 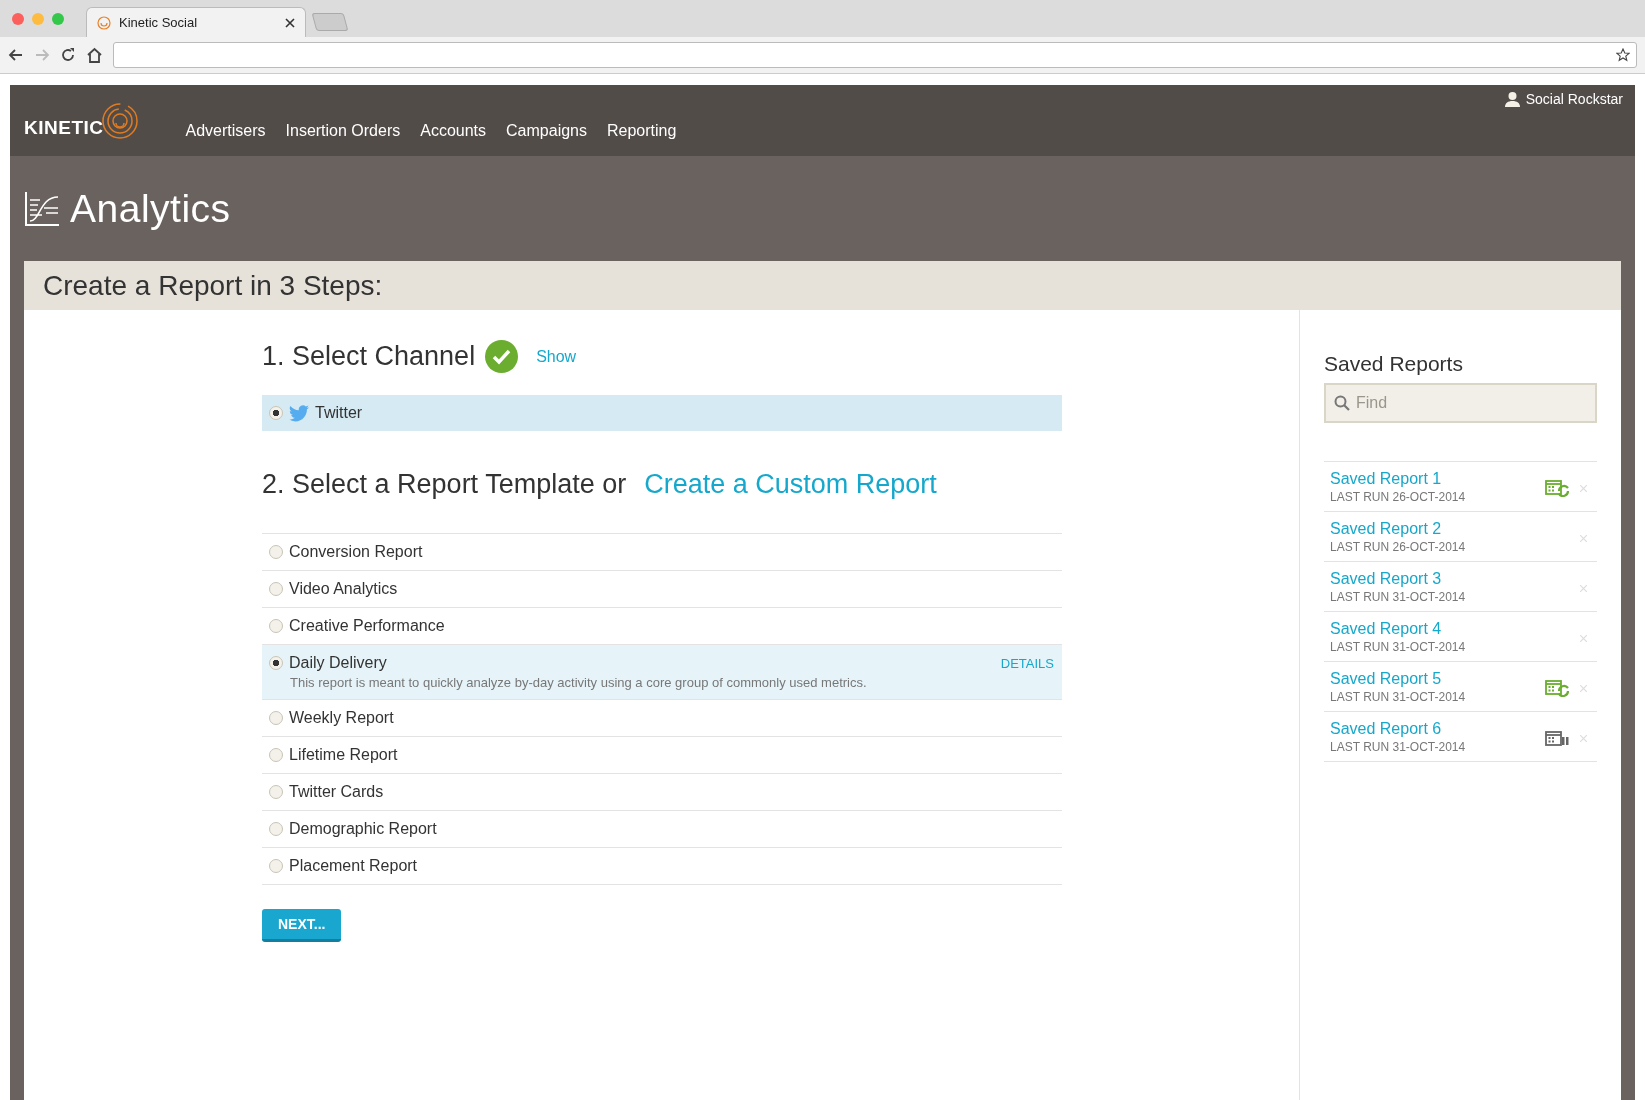 What do you see at coordinates (1394, 364) in the screenshot?
I see `saved-reports-title: Saved Reports` at bounding box center [1394, 364].